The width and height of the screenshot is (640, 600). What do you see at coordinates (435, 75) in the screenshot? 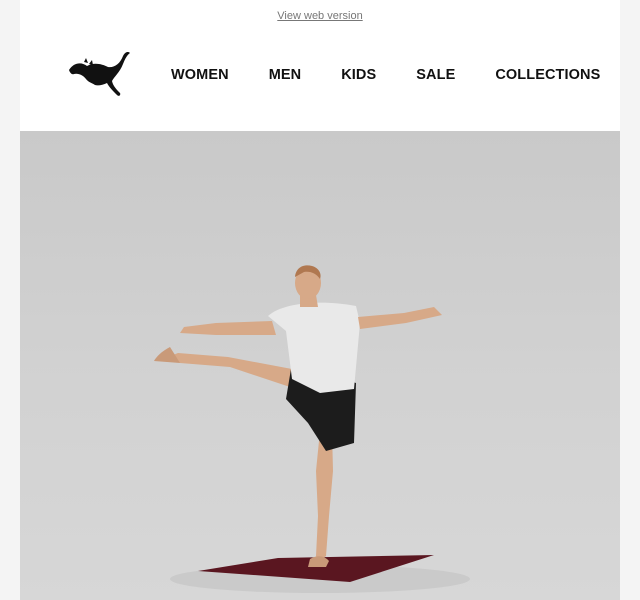
I see `nav-item-sale: SALE` at bounding box center [435, 75].